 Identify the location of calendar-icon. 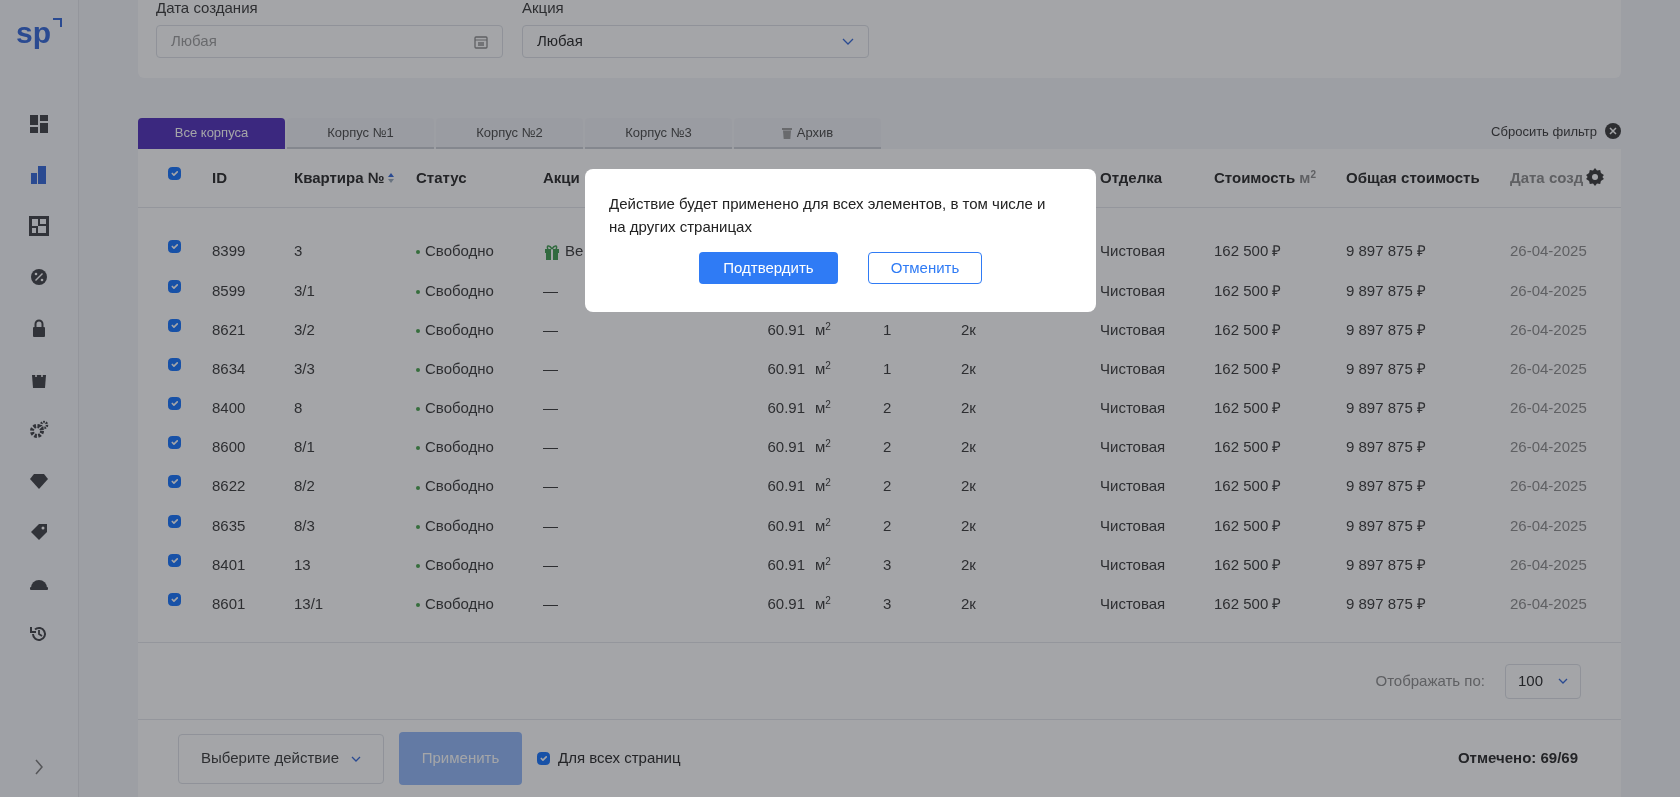
(481, 41).